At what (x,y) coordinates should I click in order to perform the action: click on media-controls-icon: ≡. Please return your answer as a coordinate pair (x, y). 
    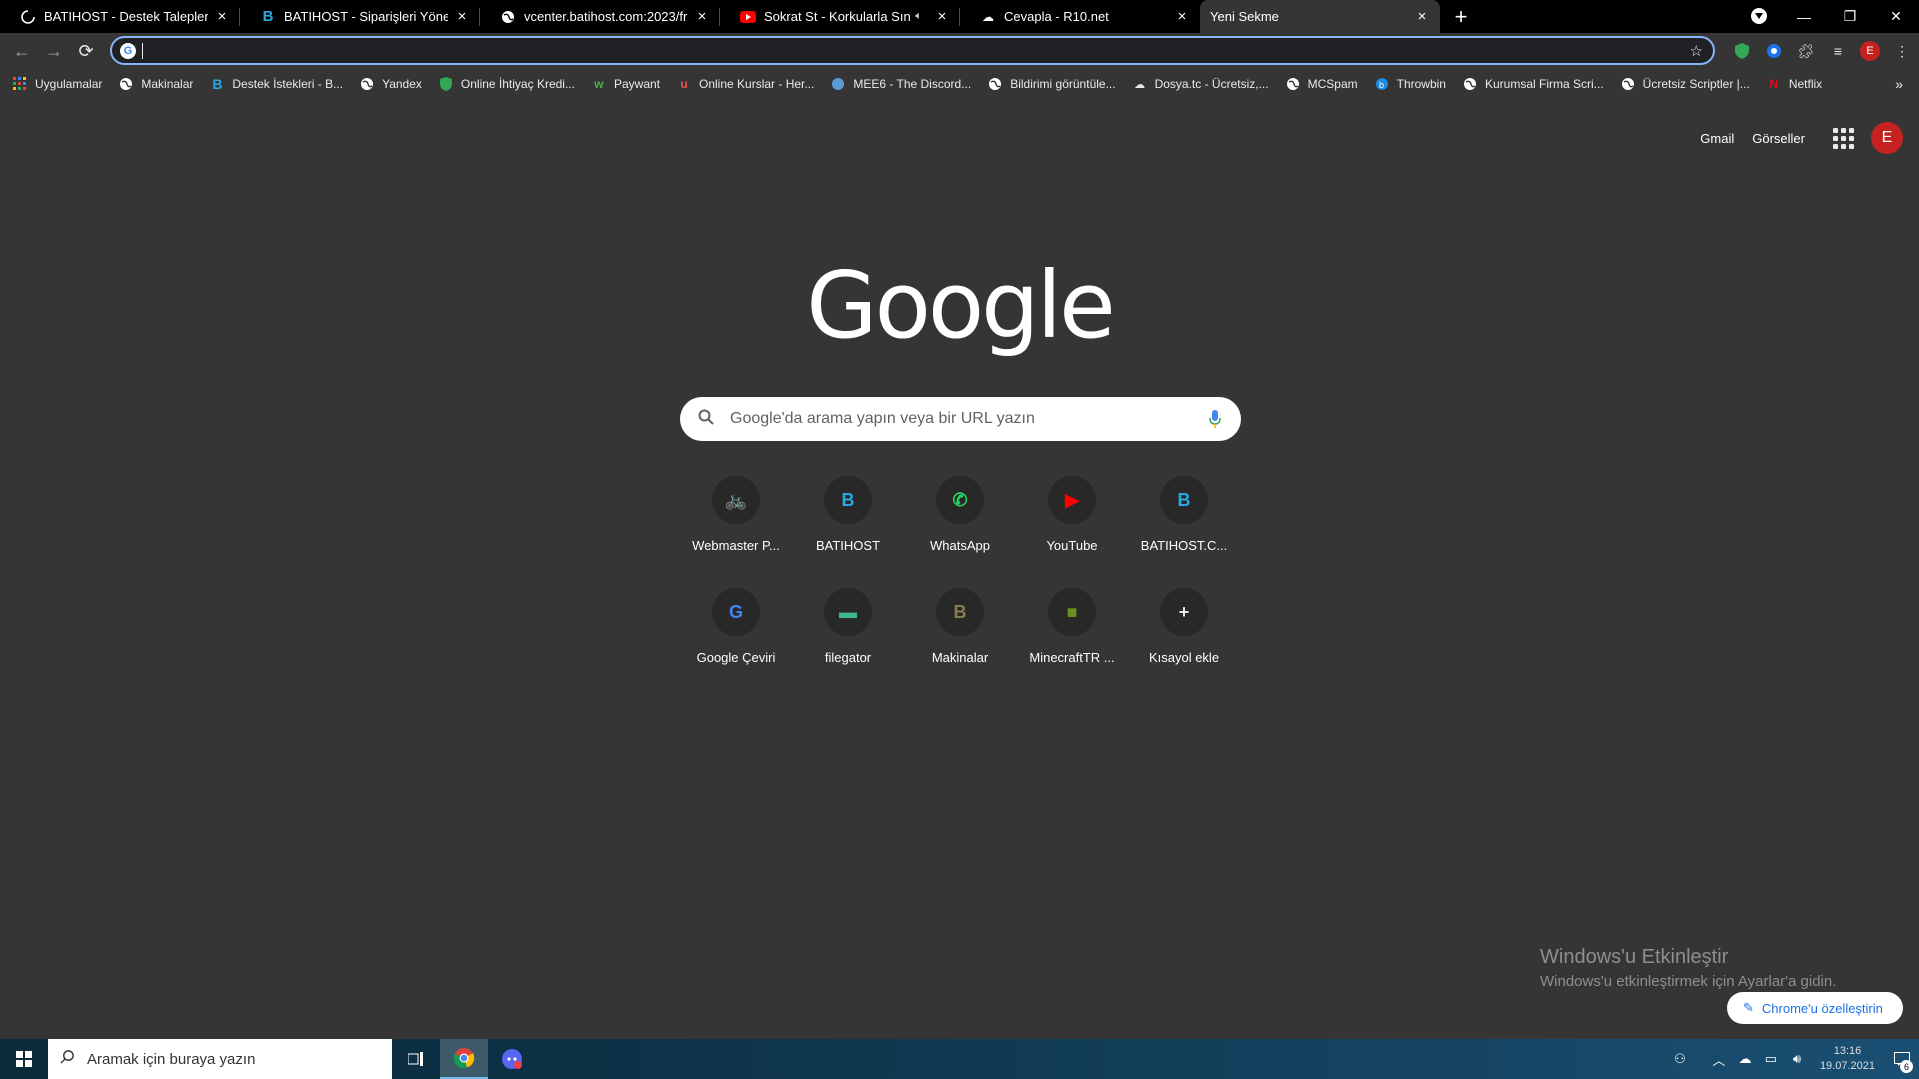
    Looking at the image, I should click on (1838, 51).